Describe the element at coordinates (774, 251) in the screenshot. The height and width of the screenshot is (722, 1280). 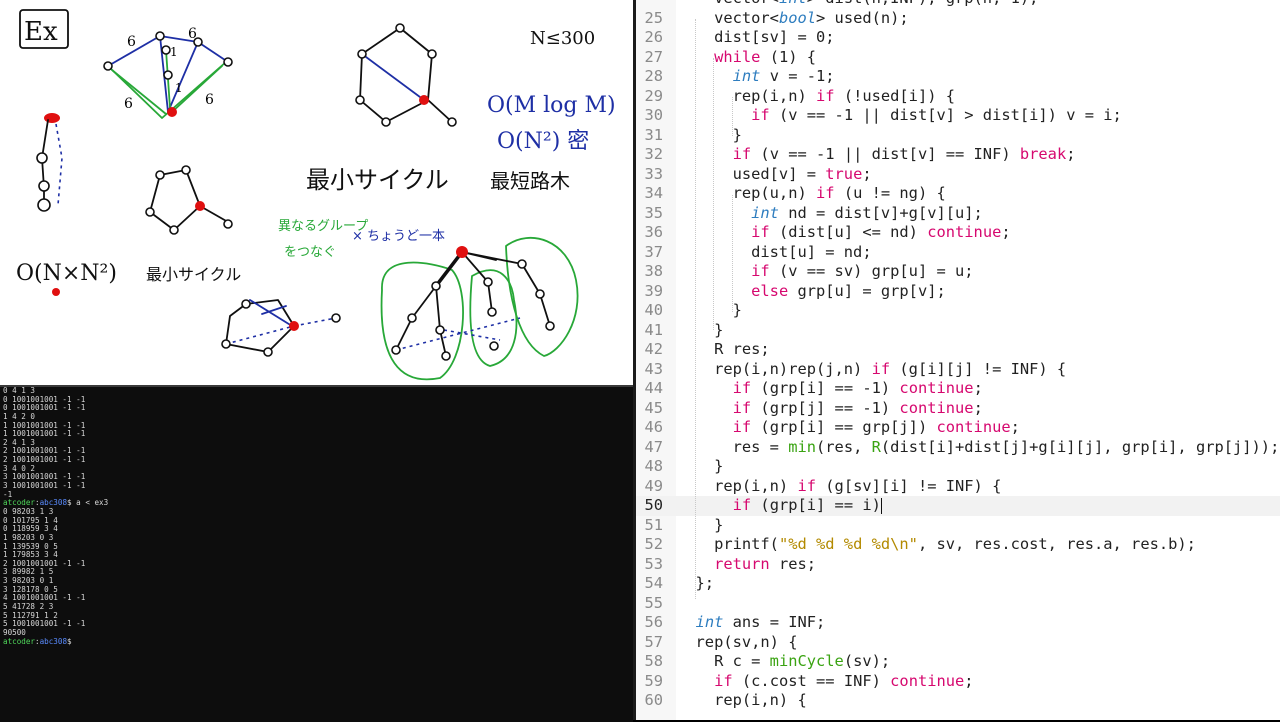
I see `code-text: dist[u] = nd;` at that location.